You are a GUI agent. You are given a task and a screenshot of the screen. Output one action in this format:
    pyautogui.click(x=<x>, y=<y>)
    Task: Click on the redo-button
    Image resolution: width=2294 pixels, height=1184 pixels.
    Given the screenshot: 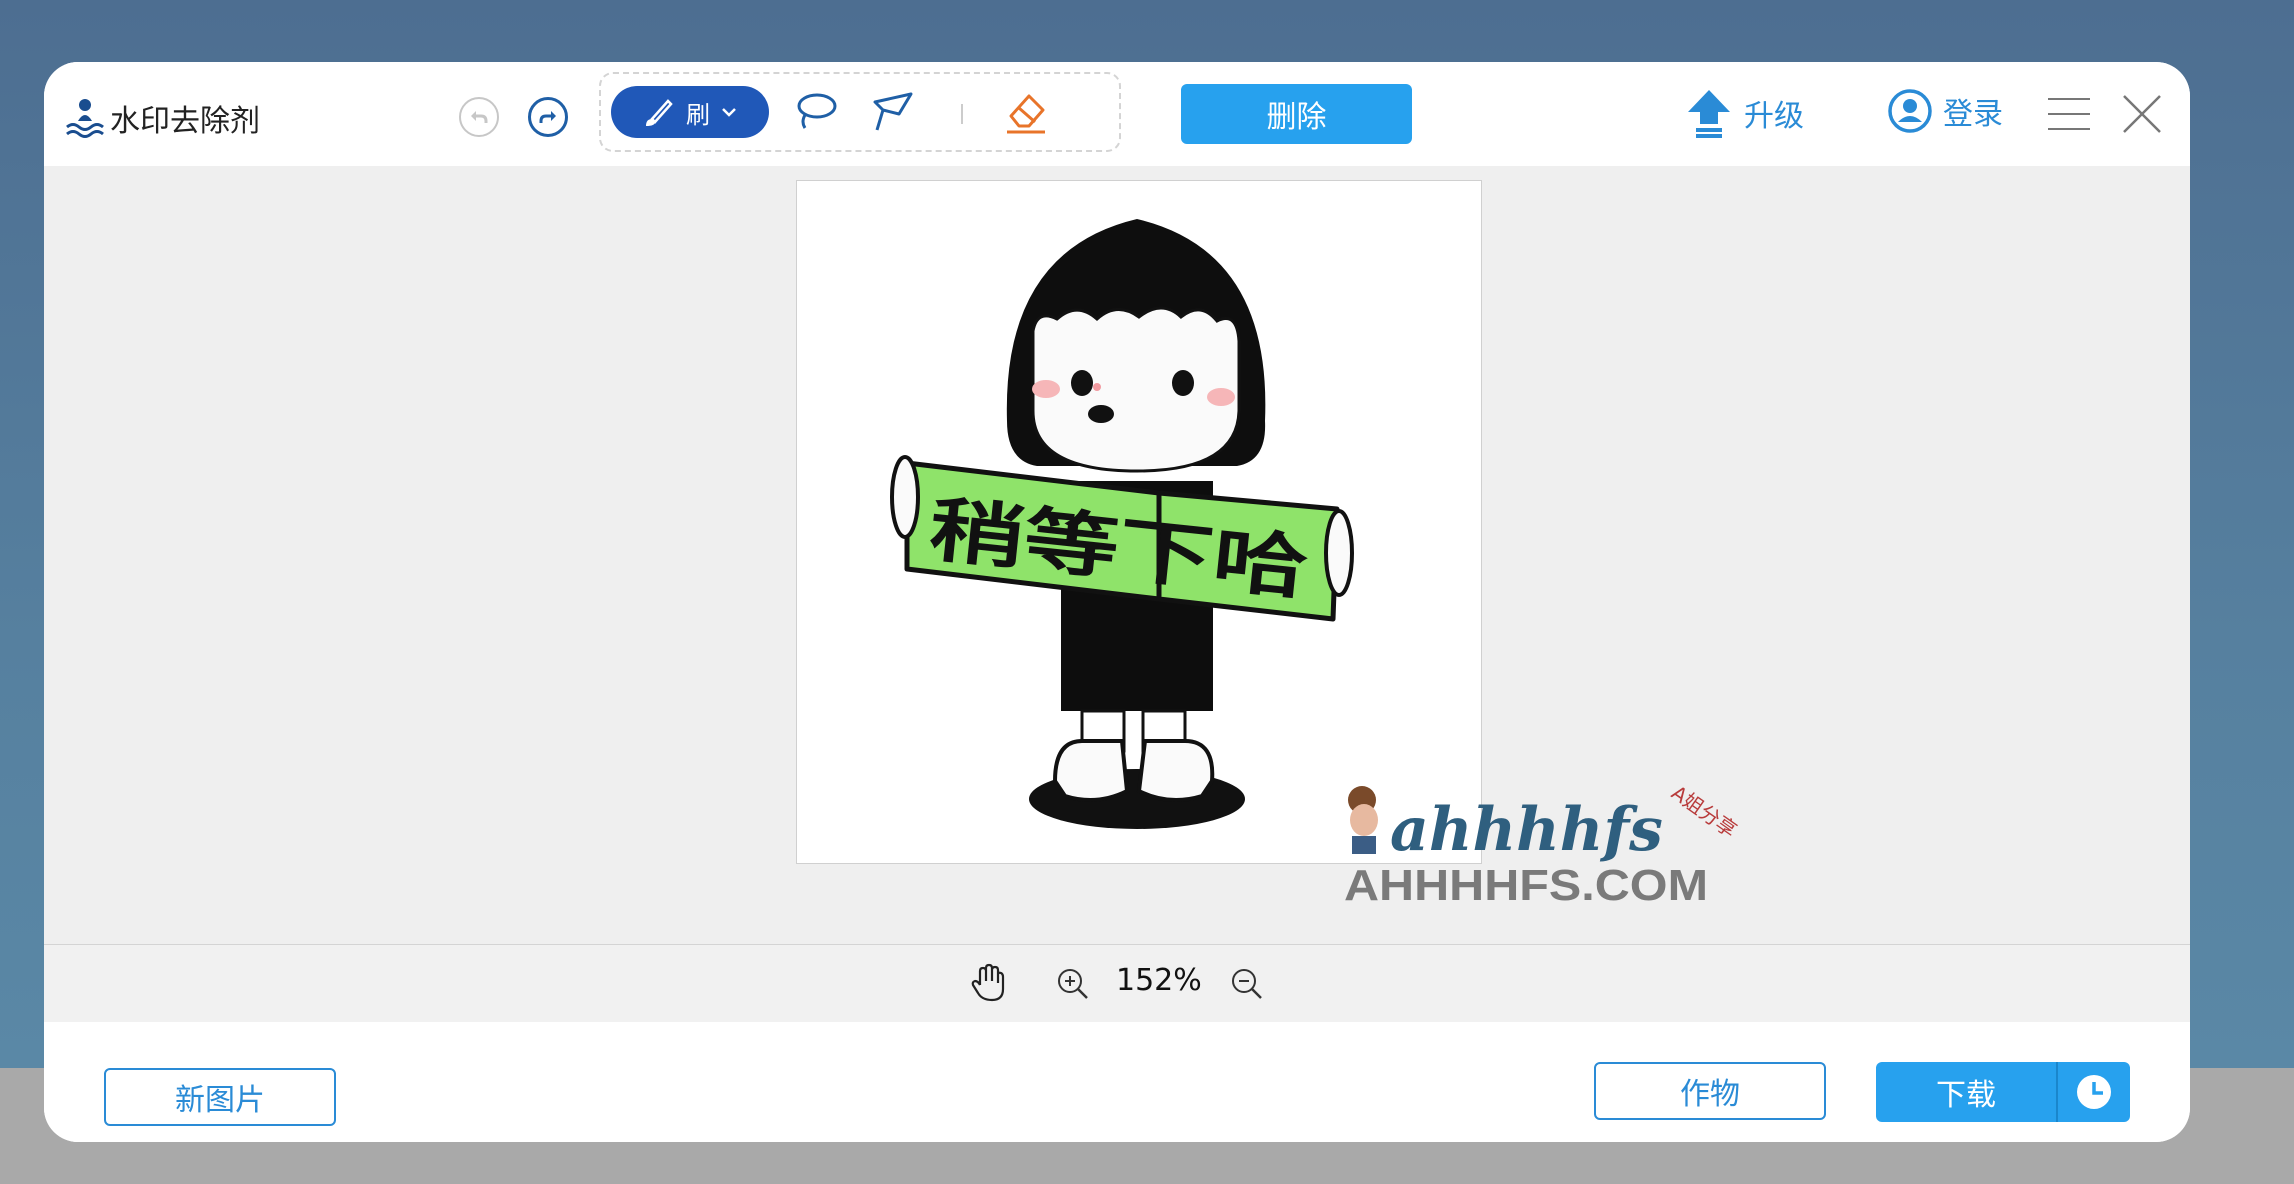 What is the action you would take?
    pyautogui.click(x=548, y=117)
    